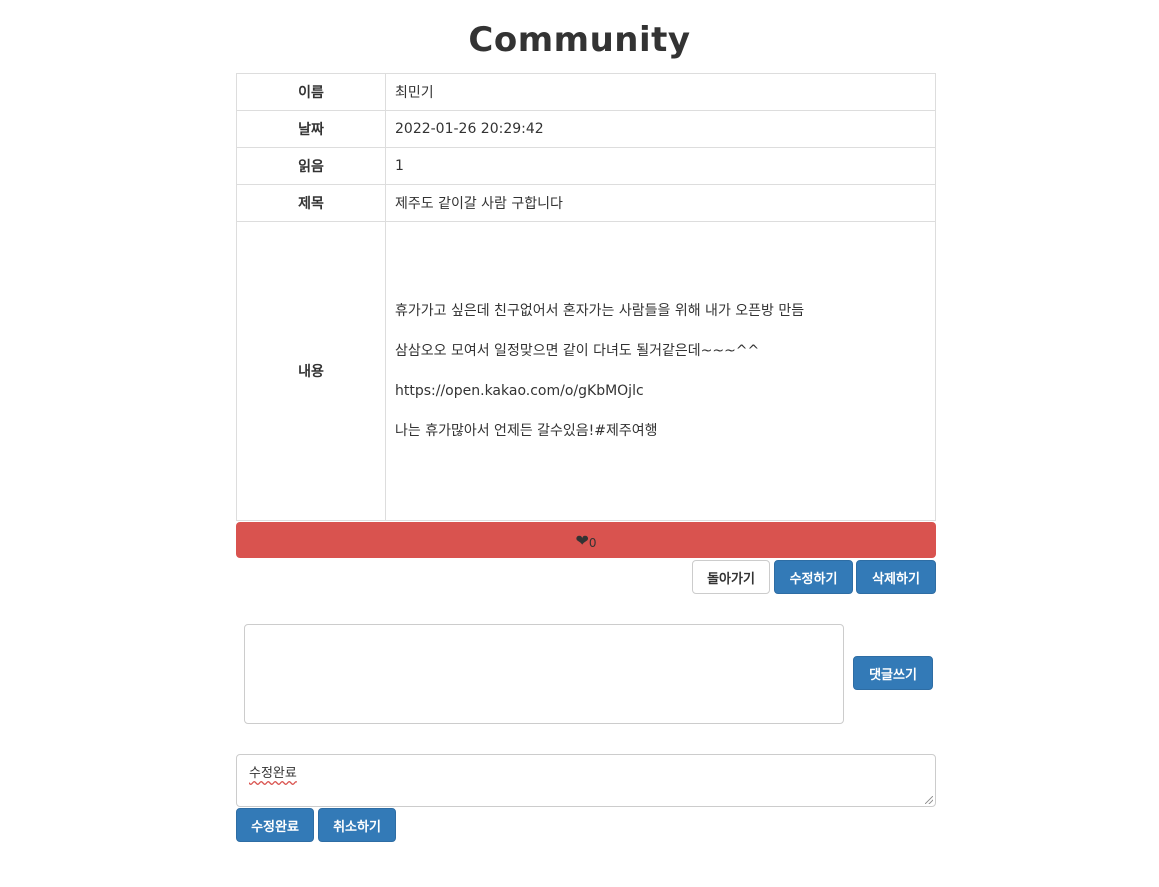  Describe the element at coordinates (311, 166) in the screenshot. I see `views-label: 읽음` at that location.